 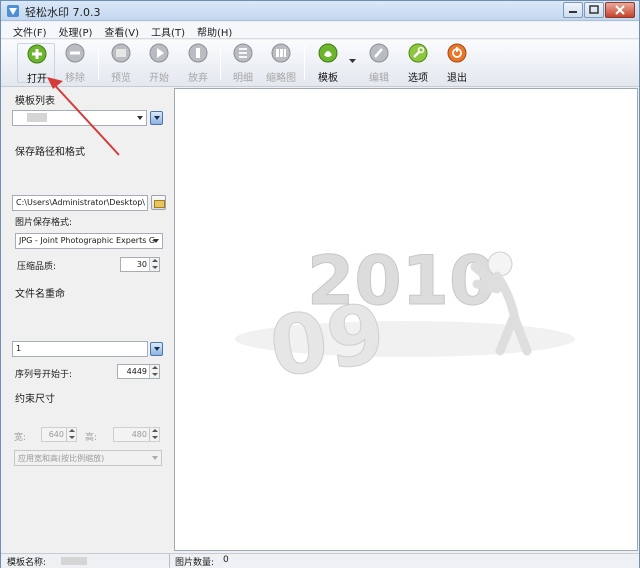 I want to click on play-icon, so click(x=159, y=53).